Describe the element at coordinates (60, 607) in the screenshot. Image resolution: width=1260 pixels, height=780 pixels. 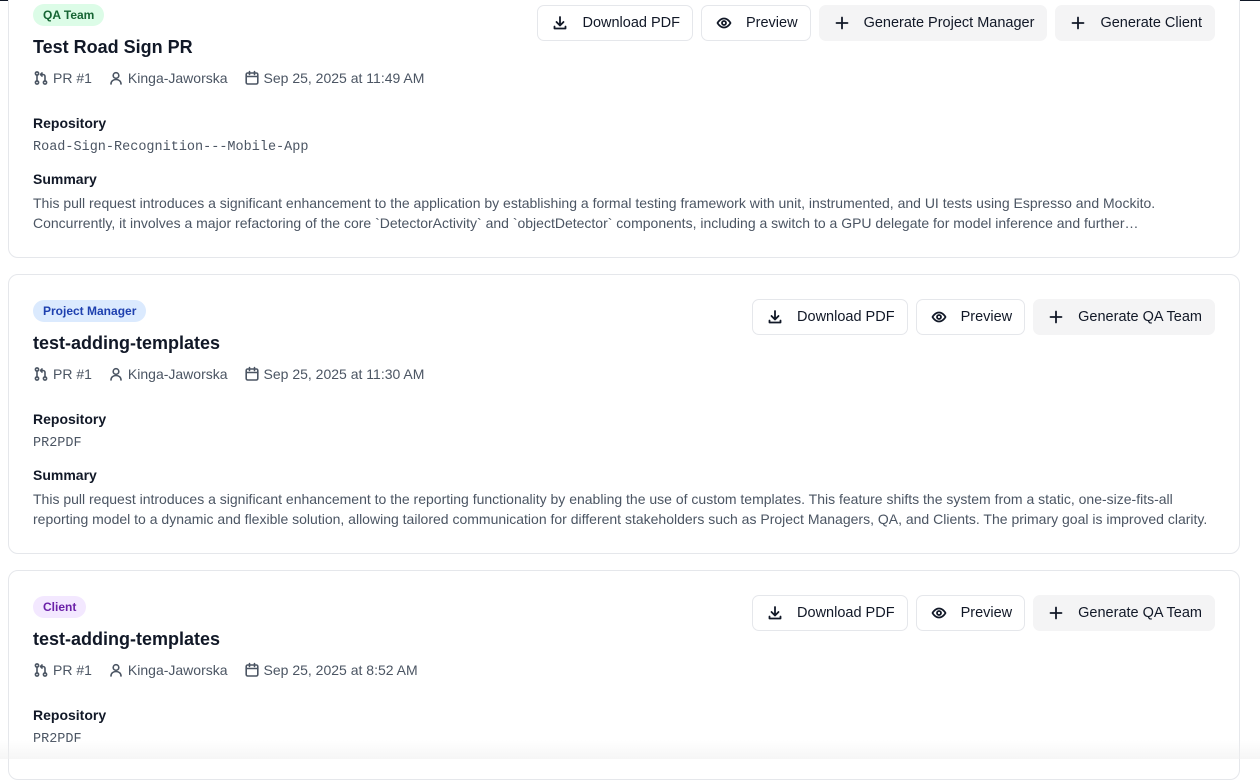
I see `audience-badge: Client` at that location.